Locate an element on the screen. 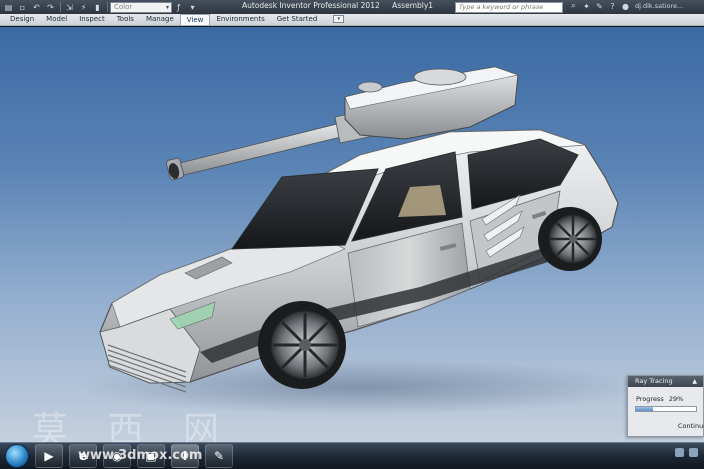 This screenshot has width=704, height=469. app-menu-icon: ▤ is located at coordinates (8, 7).